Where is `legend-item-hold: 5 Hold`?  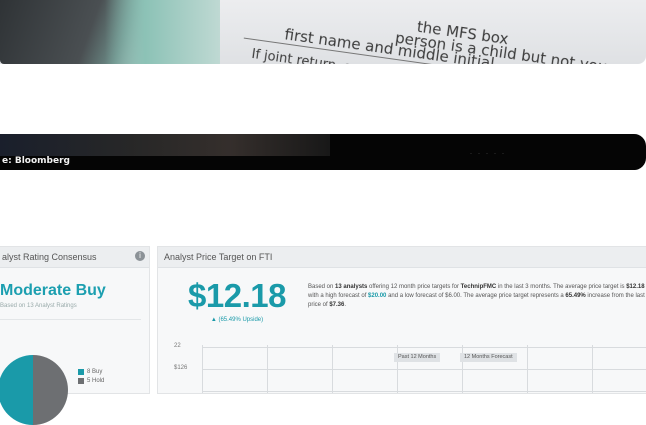 legend-item-hold: 5 Hold is located at coordinates (91, 381).